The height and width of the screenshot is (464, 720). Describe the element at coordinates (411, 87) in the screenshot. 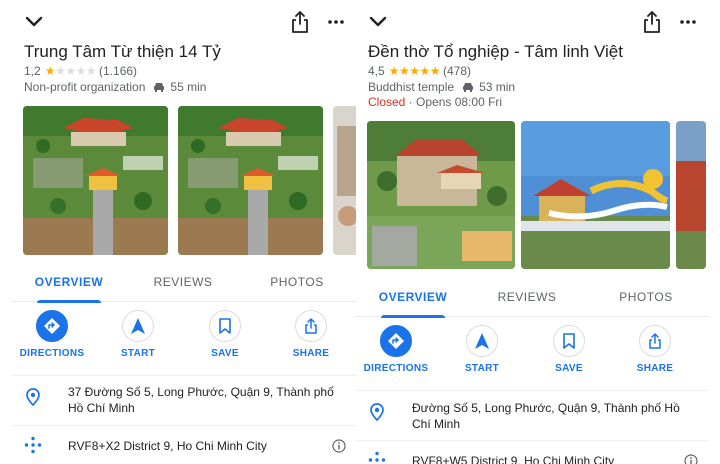

I see `place-category: Buddhist temple` at that location.